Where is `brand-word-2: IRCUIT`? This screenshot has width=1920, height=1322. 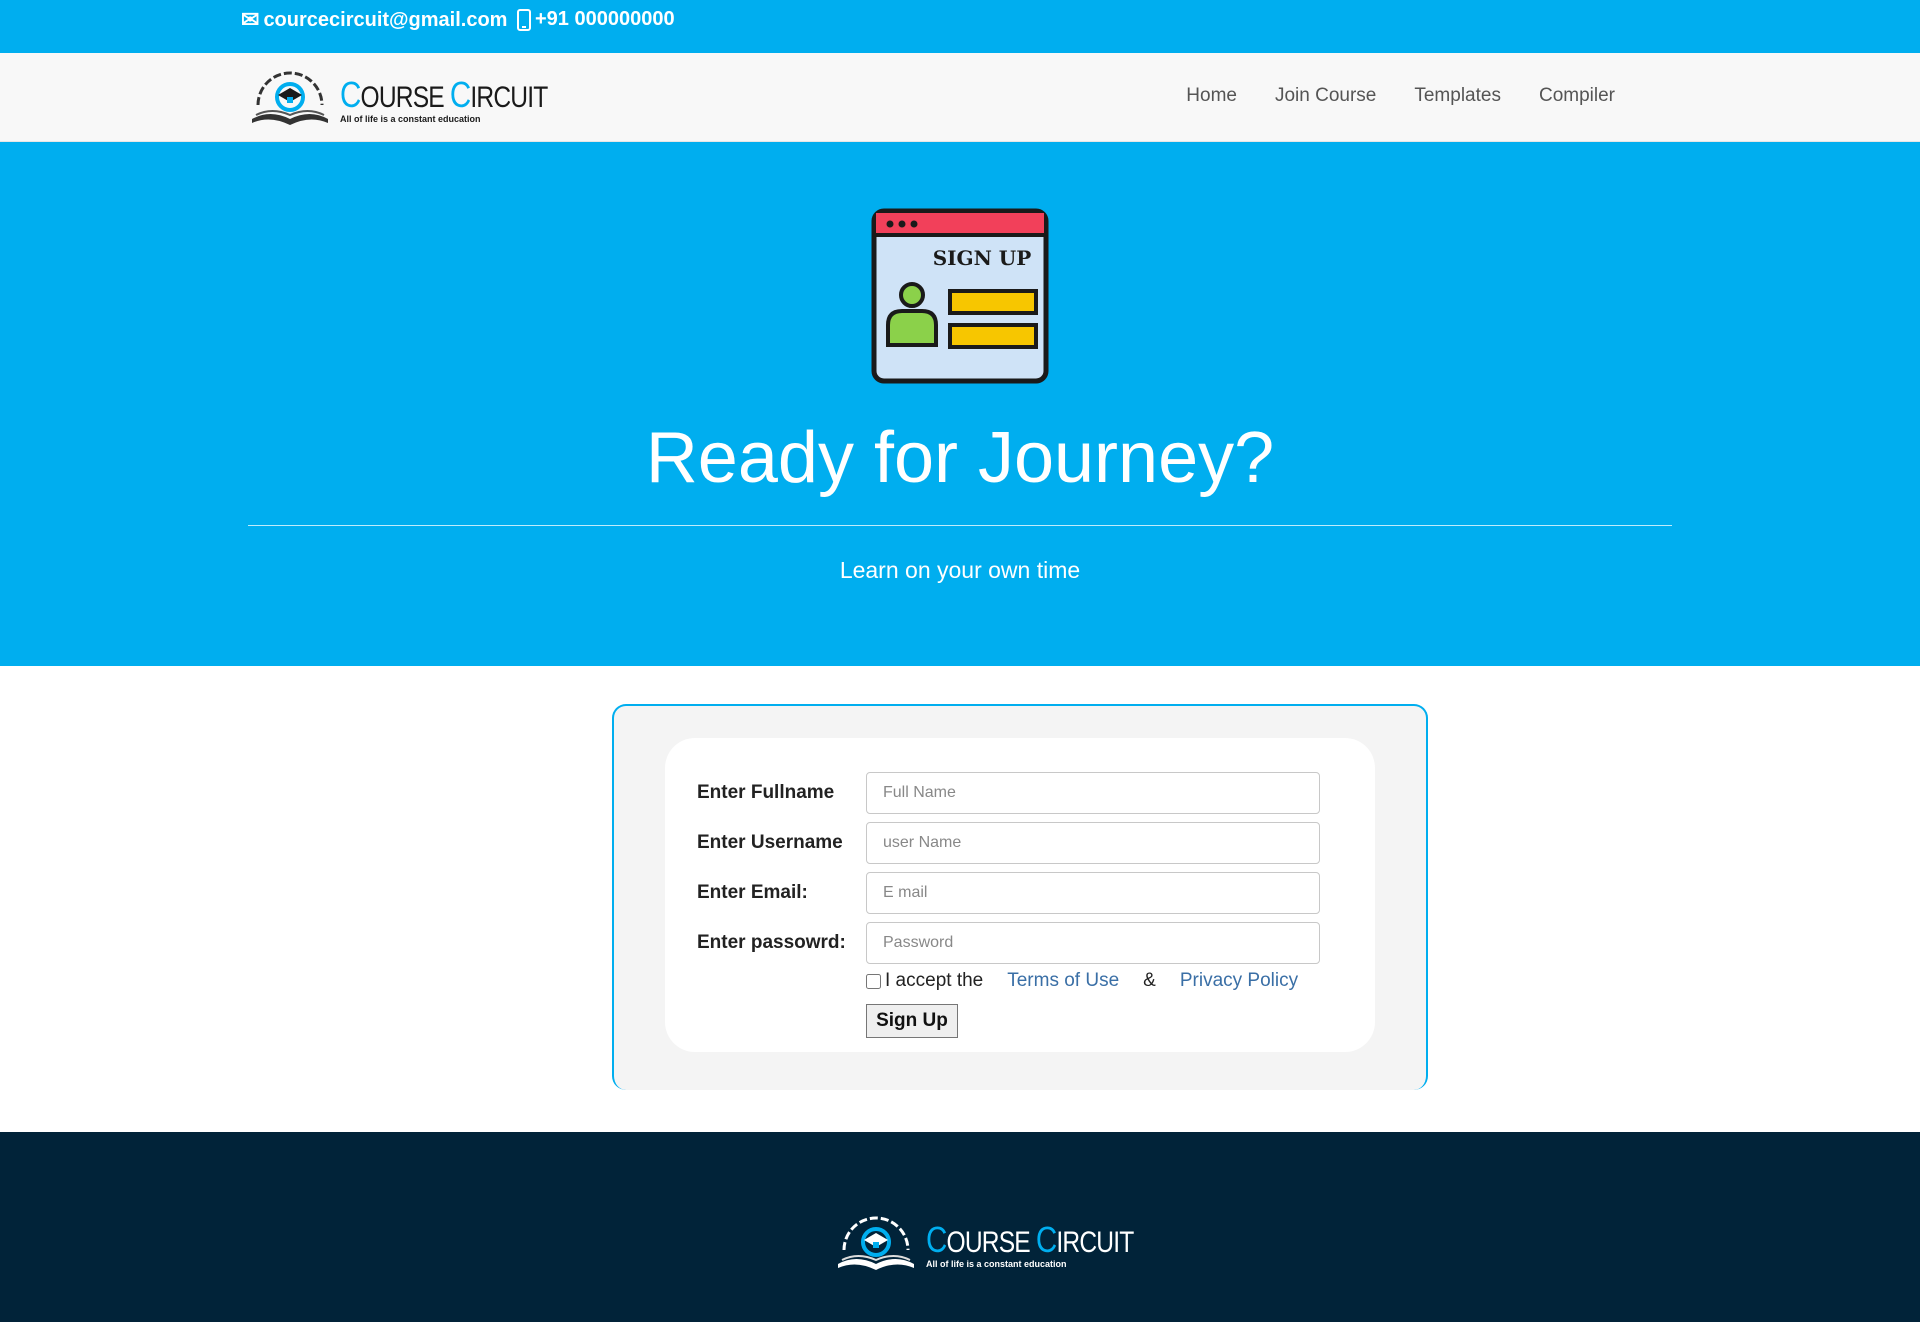
brand-word-2: IRCUIT is located at coordinates (509, 97).